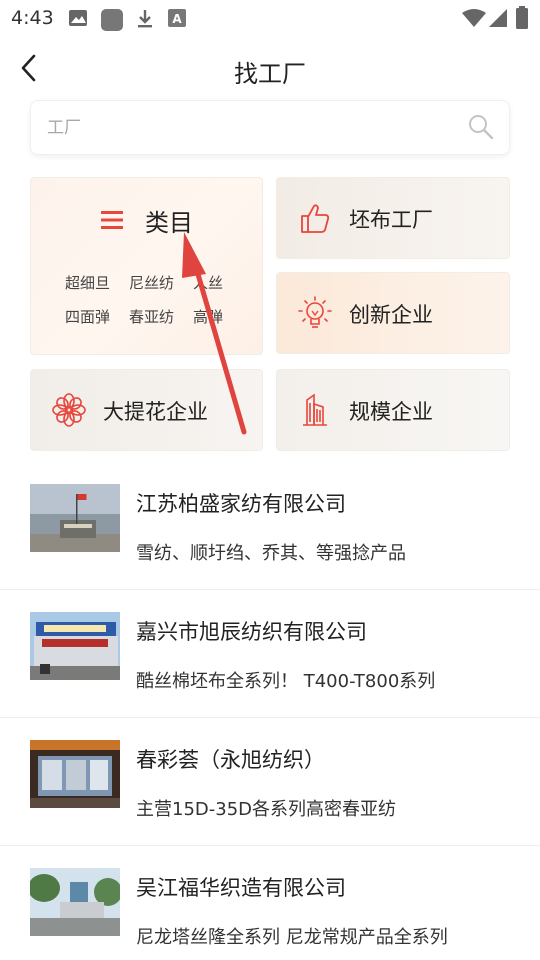 This screenshot has width=540, height=960. I want to click on category-tag: 超细旦, so click(87, 282).